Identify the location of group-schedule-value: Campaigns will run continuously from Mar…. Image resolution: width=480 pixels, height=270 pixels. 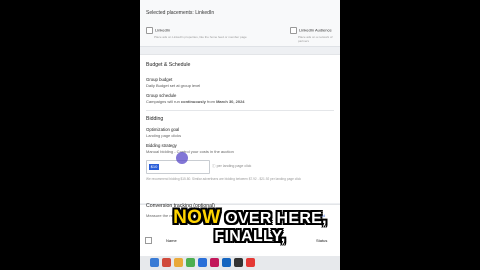
(195, 101).